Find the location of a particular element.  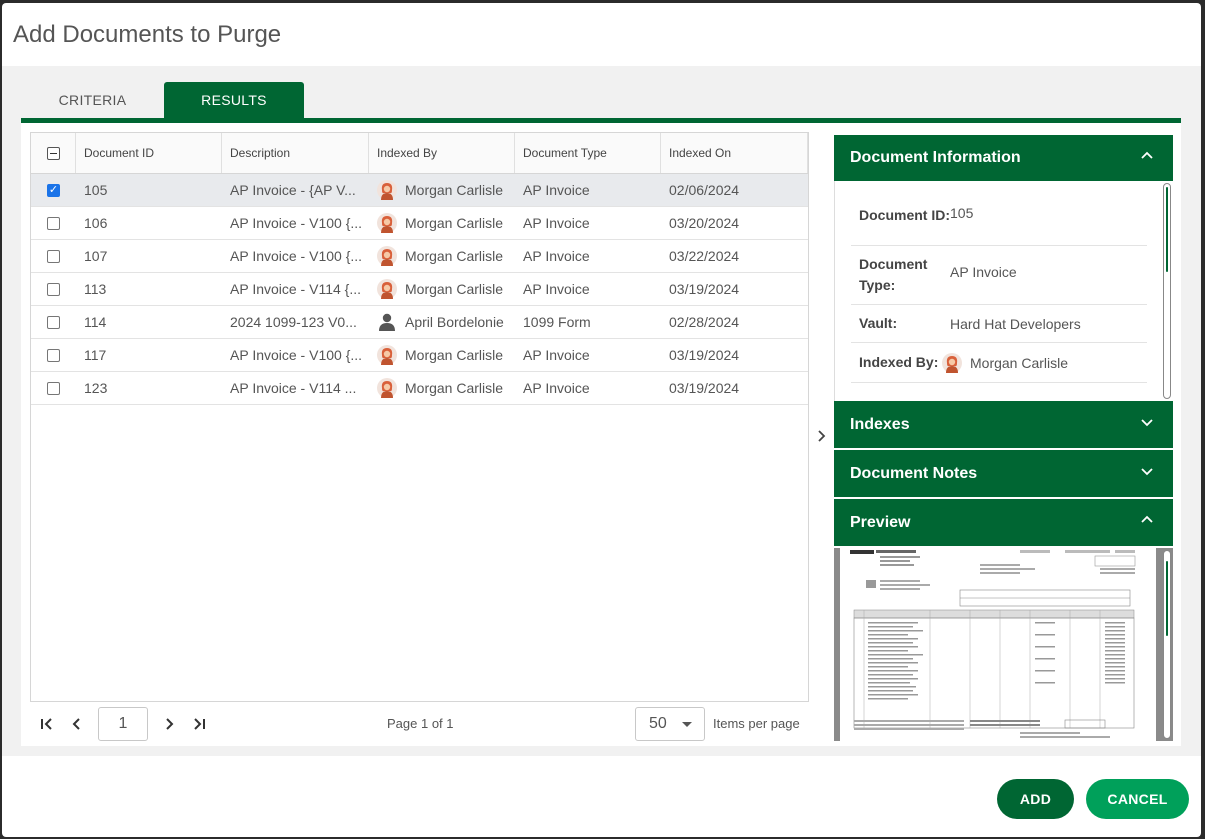

page-size-select: 50 is located at coordinates (670, 724).